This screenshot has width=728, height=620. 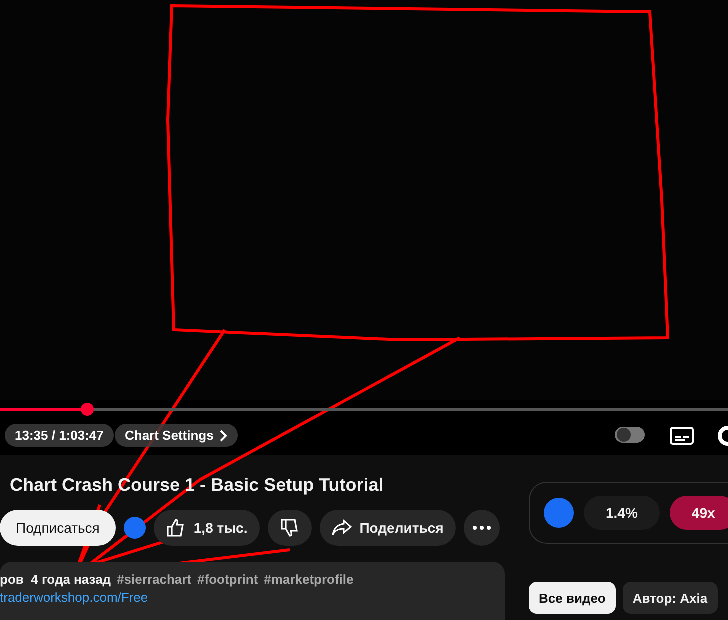 What do you see at coordinates (59, 435) in the screenshot?
I see `time-display: 13:35 / 1:03:47` at bounding box center [59, 435].